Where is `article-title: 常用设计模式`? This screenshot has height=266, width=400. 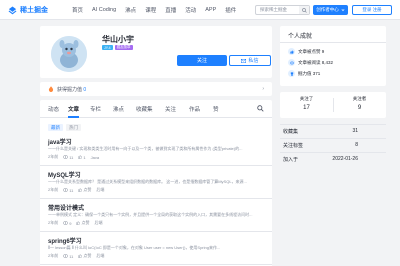
article-title: 常用设计模式 is located at coordinates (66, 207).